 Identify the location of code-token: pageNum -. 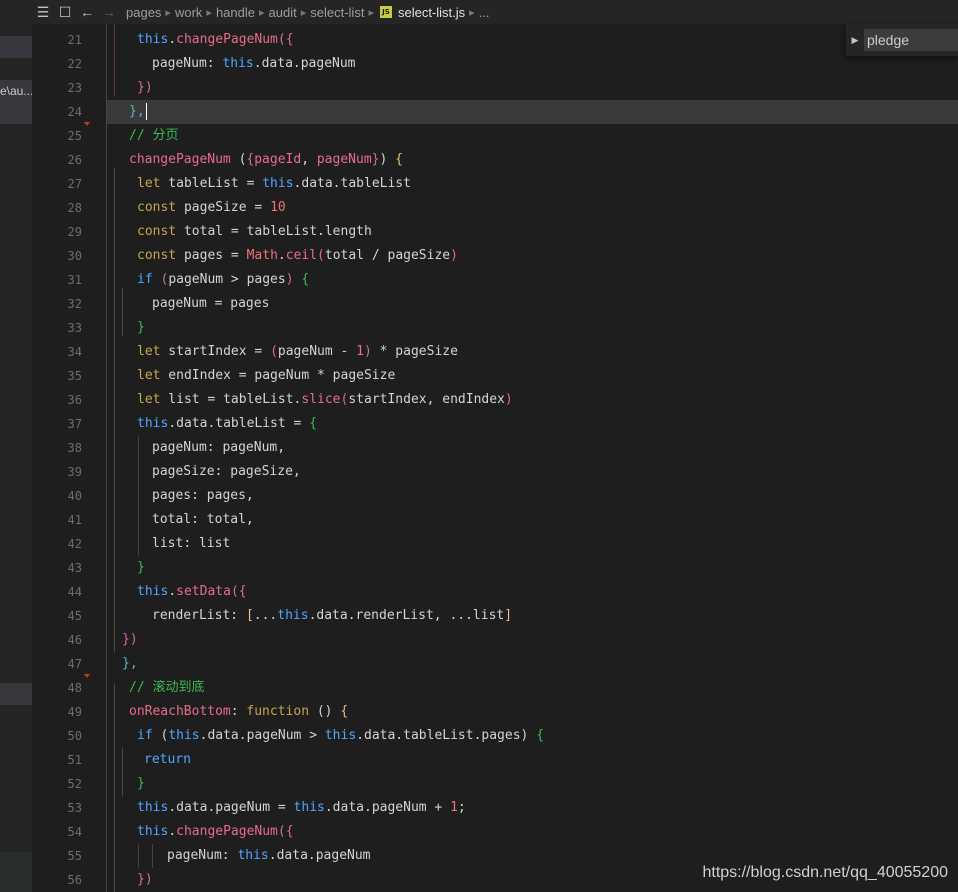
(317, 351).